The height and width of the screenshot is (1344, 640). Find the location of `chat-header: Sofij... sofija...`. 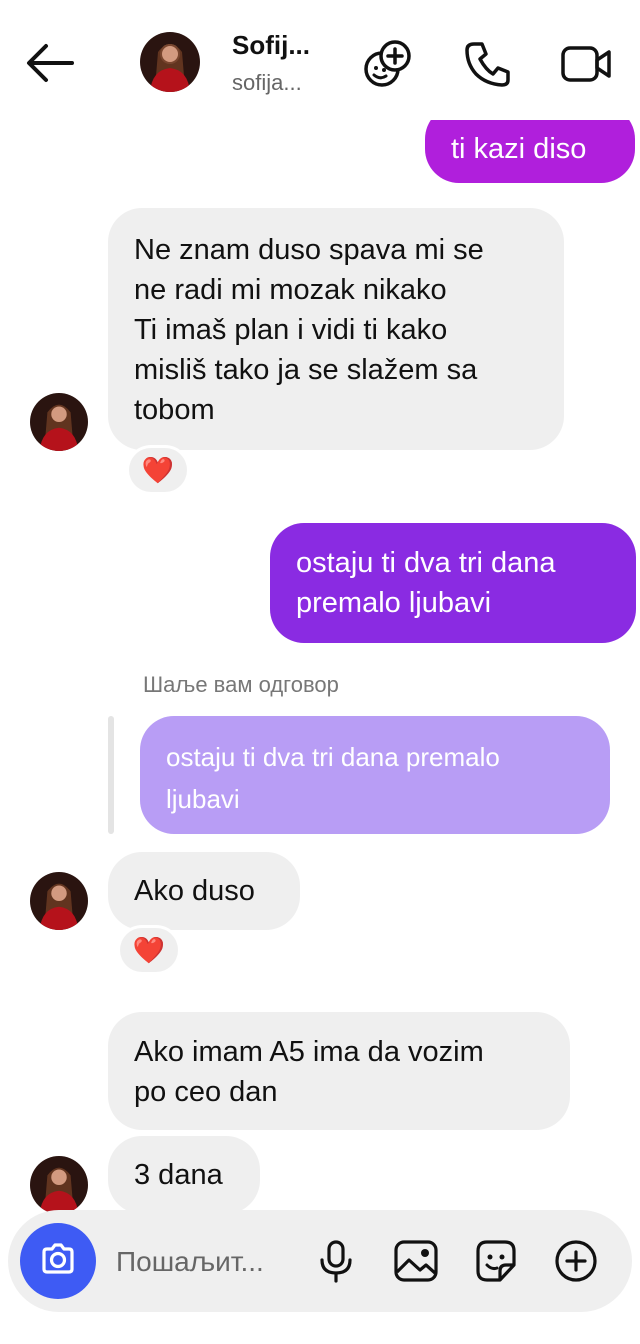

chat-header: Sofij... sofija... is located at coordinates (320, 60).